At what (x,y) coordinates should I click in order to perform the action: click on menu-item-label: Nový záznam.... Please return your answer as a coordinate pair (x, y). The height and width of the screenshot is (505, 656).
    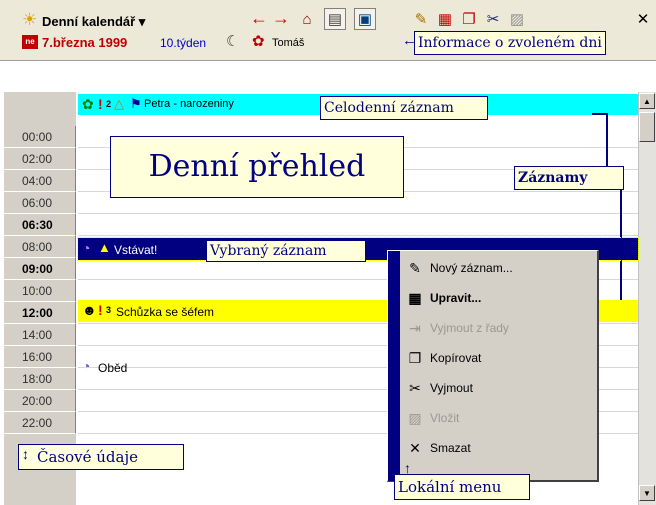
    Looking at the image, I should click on (471, 268).